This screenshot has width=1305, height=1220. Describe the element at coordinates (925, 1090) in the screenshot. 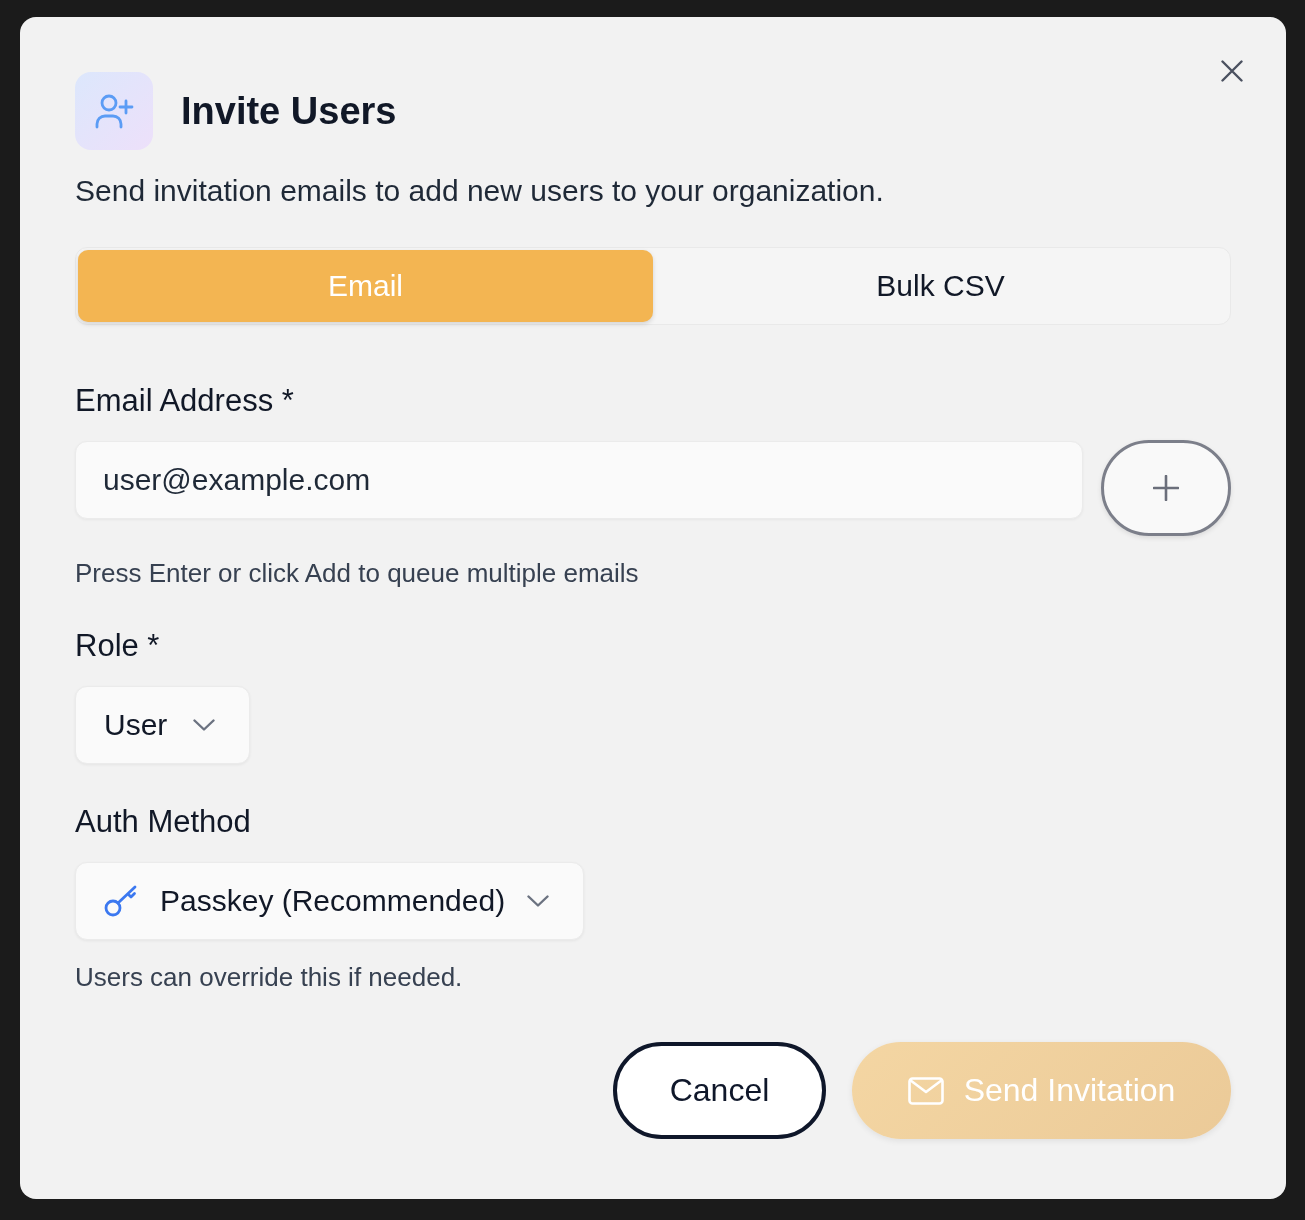

I see `mail-icon` at that location.